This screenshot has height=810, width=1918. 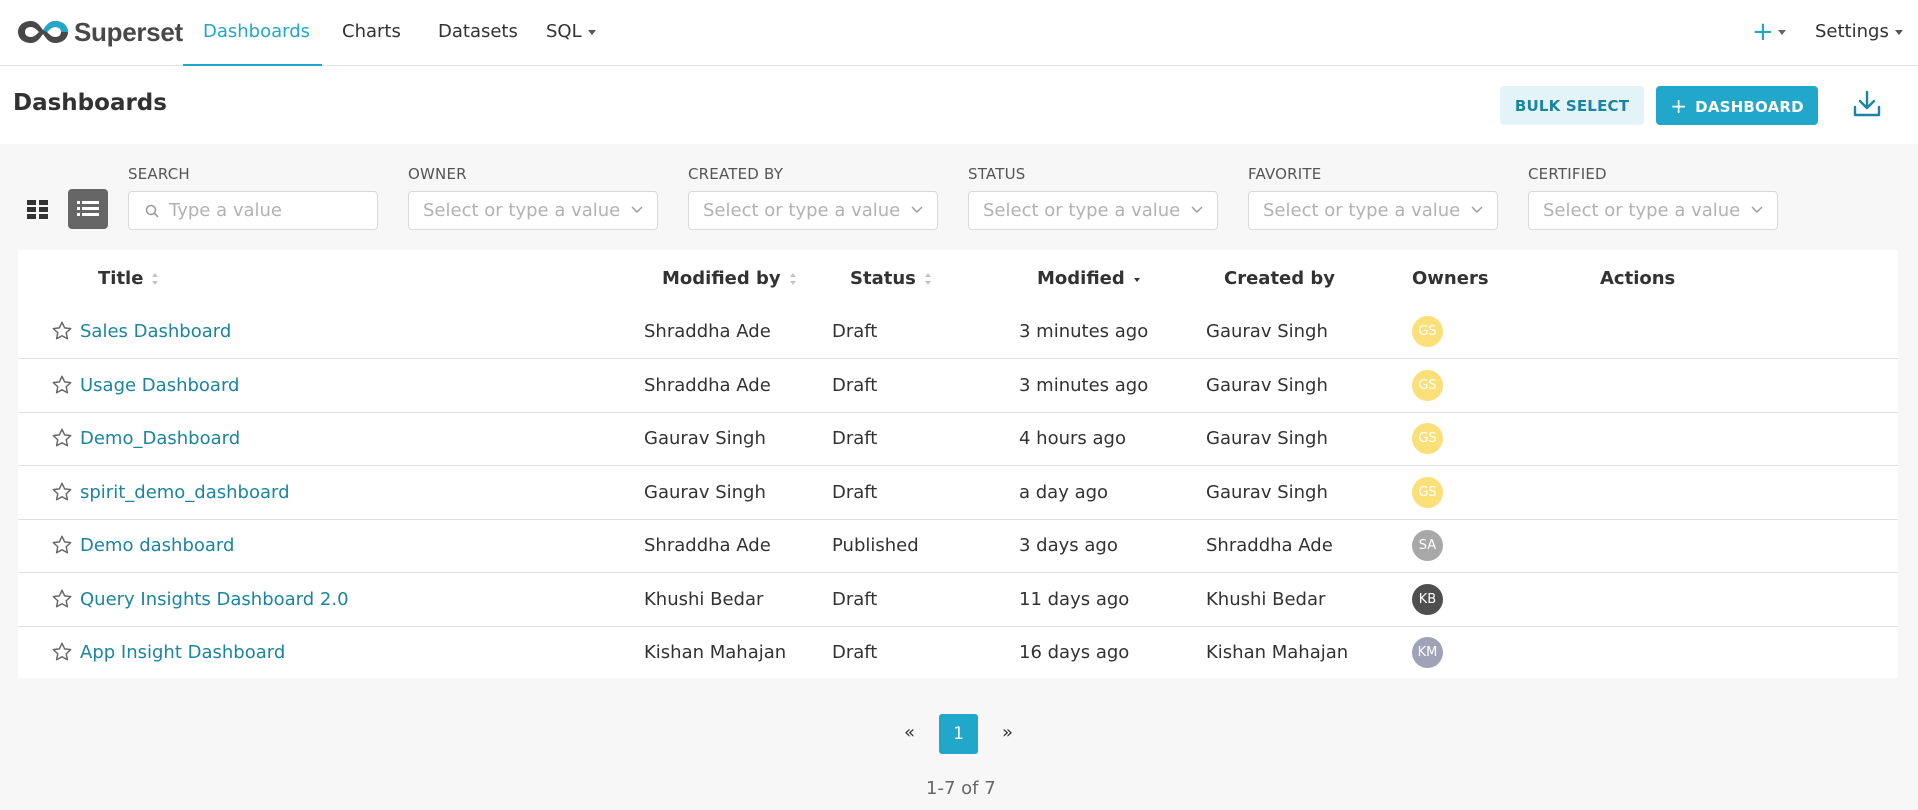 What do you see at coordinates (1266, 599) in the screenshot?
I see `created-by-cell: Khushi Bedar` at bounding box center [1266, 599].